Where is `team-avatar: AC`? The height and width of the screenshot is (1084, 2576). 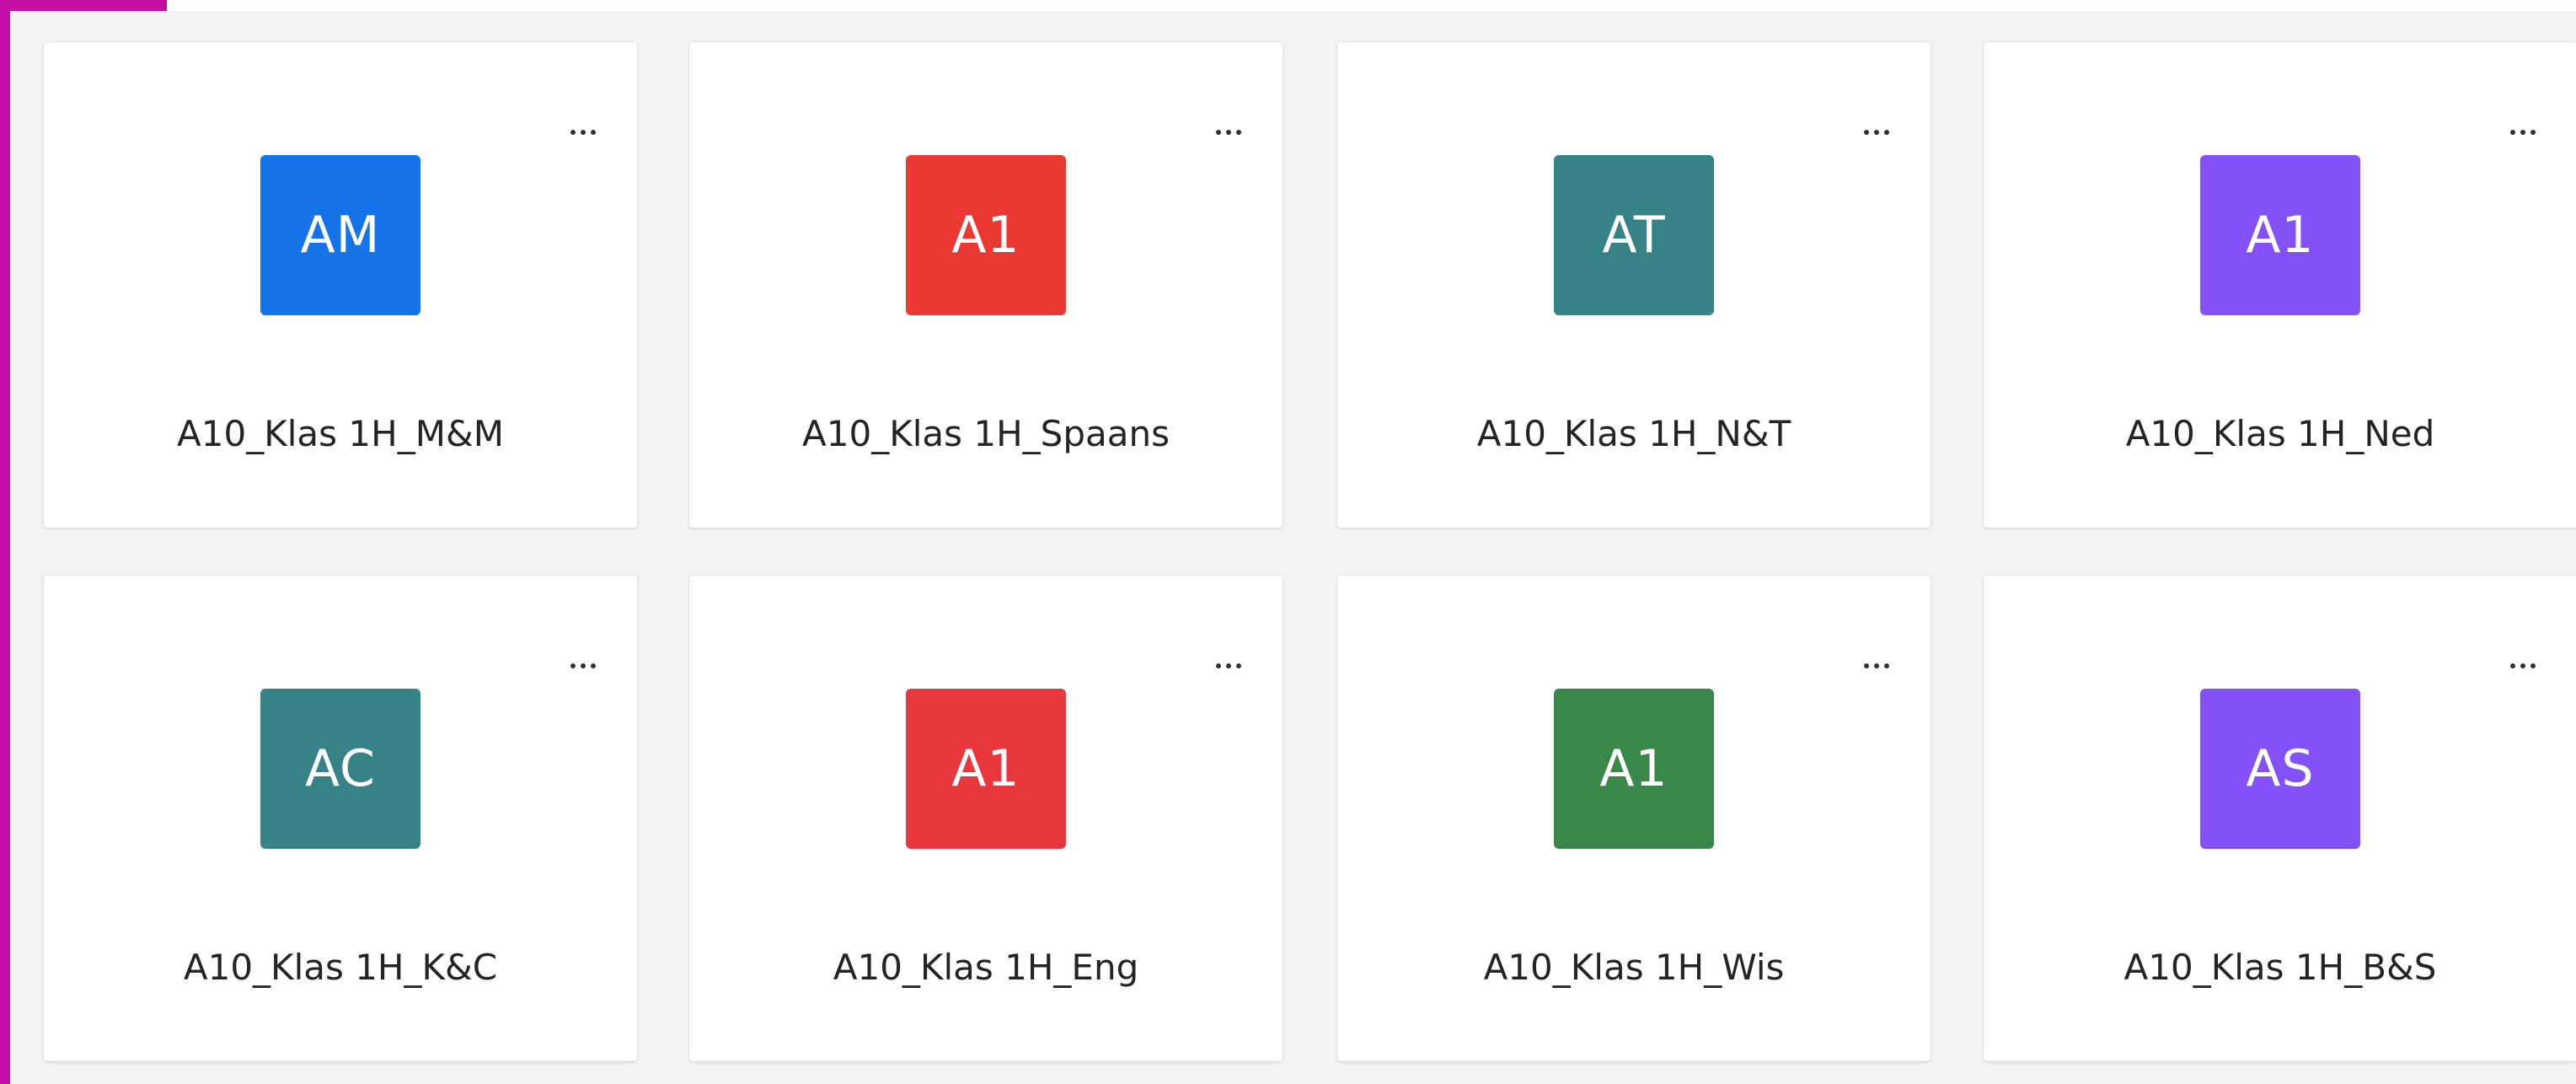
team-avatar: AC is located at coordinates (340, 769).